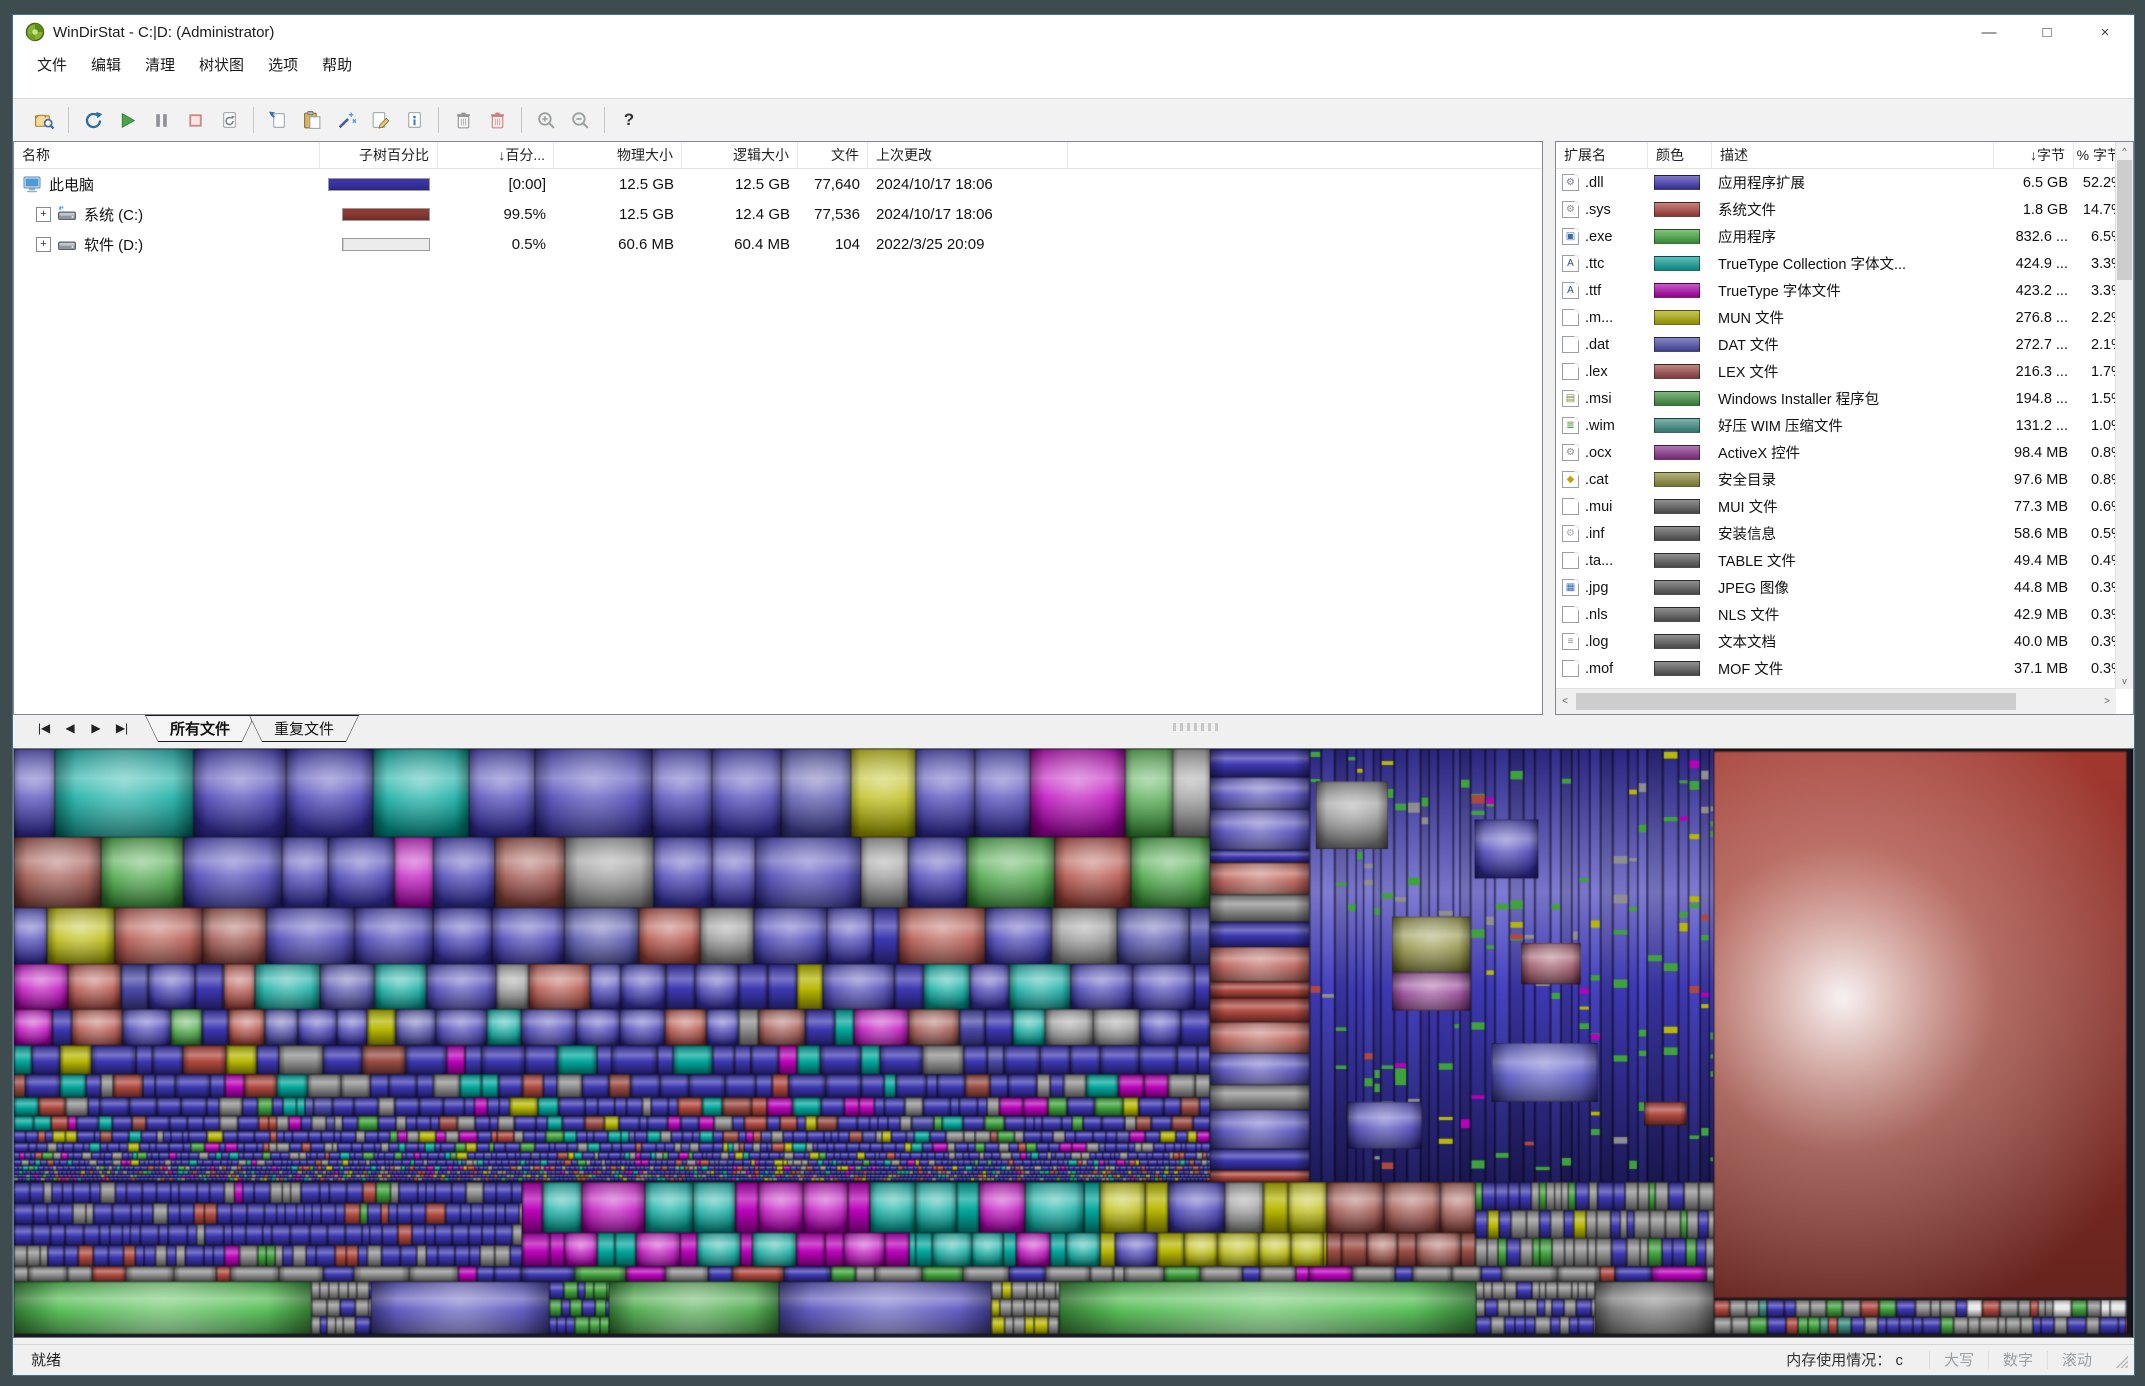 The width and height of the screenshot is (2145, 1386). Describe the element at coordinates (380, 120) in the screenshot. I see `command-prompt-button` at that location.